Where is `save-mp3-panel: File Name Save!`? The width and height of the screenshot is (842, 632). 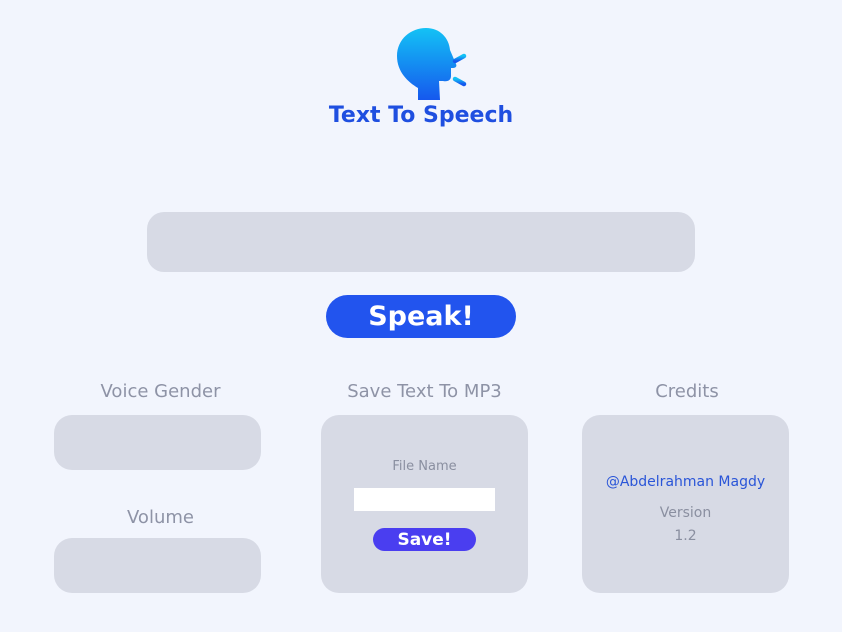 save-mp3-panel: File Name Save! is located at coordinates (424, 504).